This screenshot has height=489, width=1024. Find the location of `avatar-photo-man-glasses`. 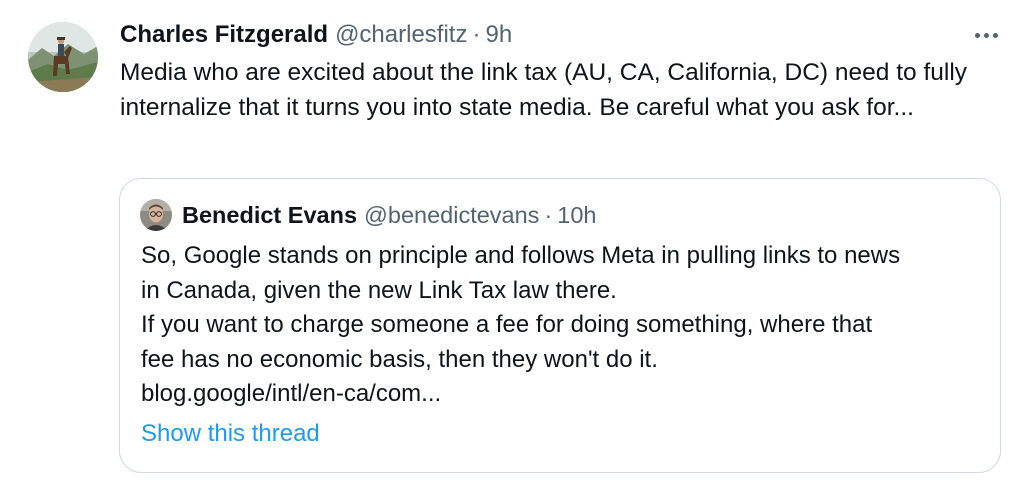

avatar-photo-man-glasses is located at coordinates (156, 215).